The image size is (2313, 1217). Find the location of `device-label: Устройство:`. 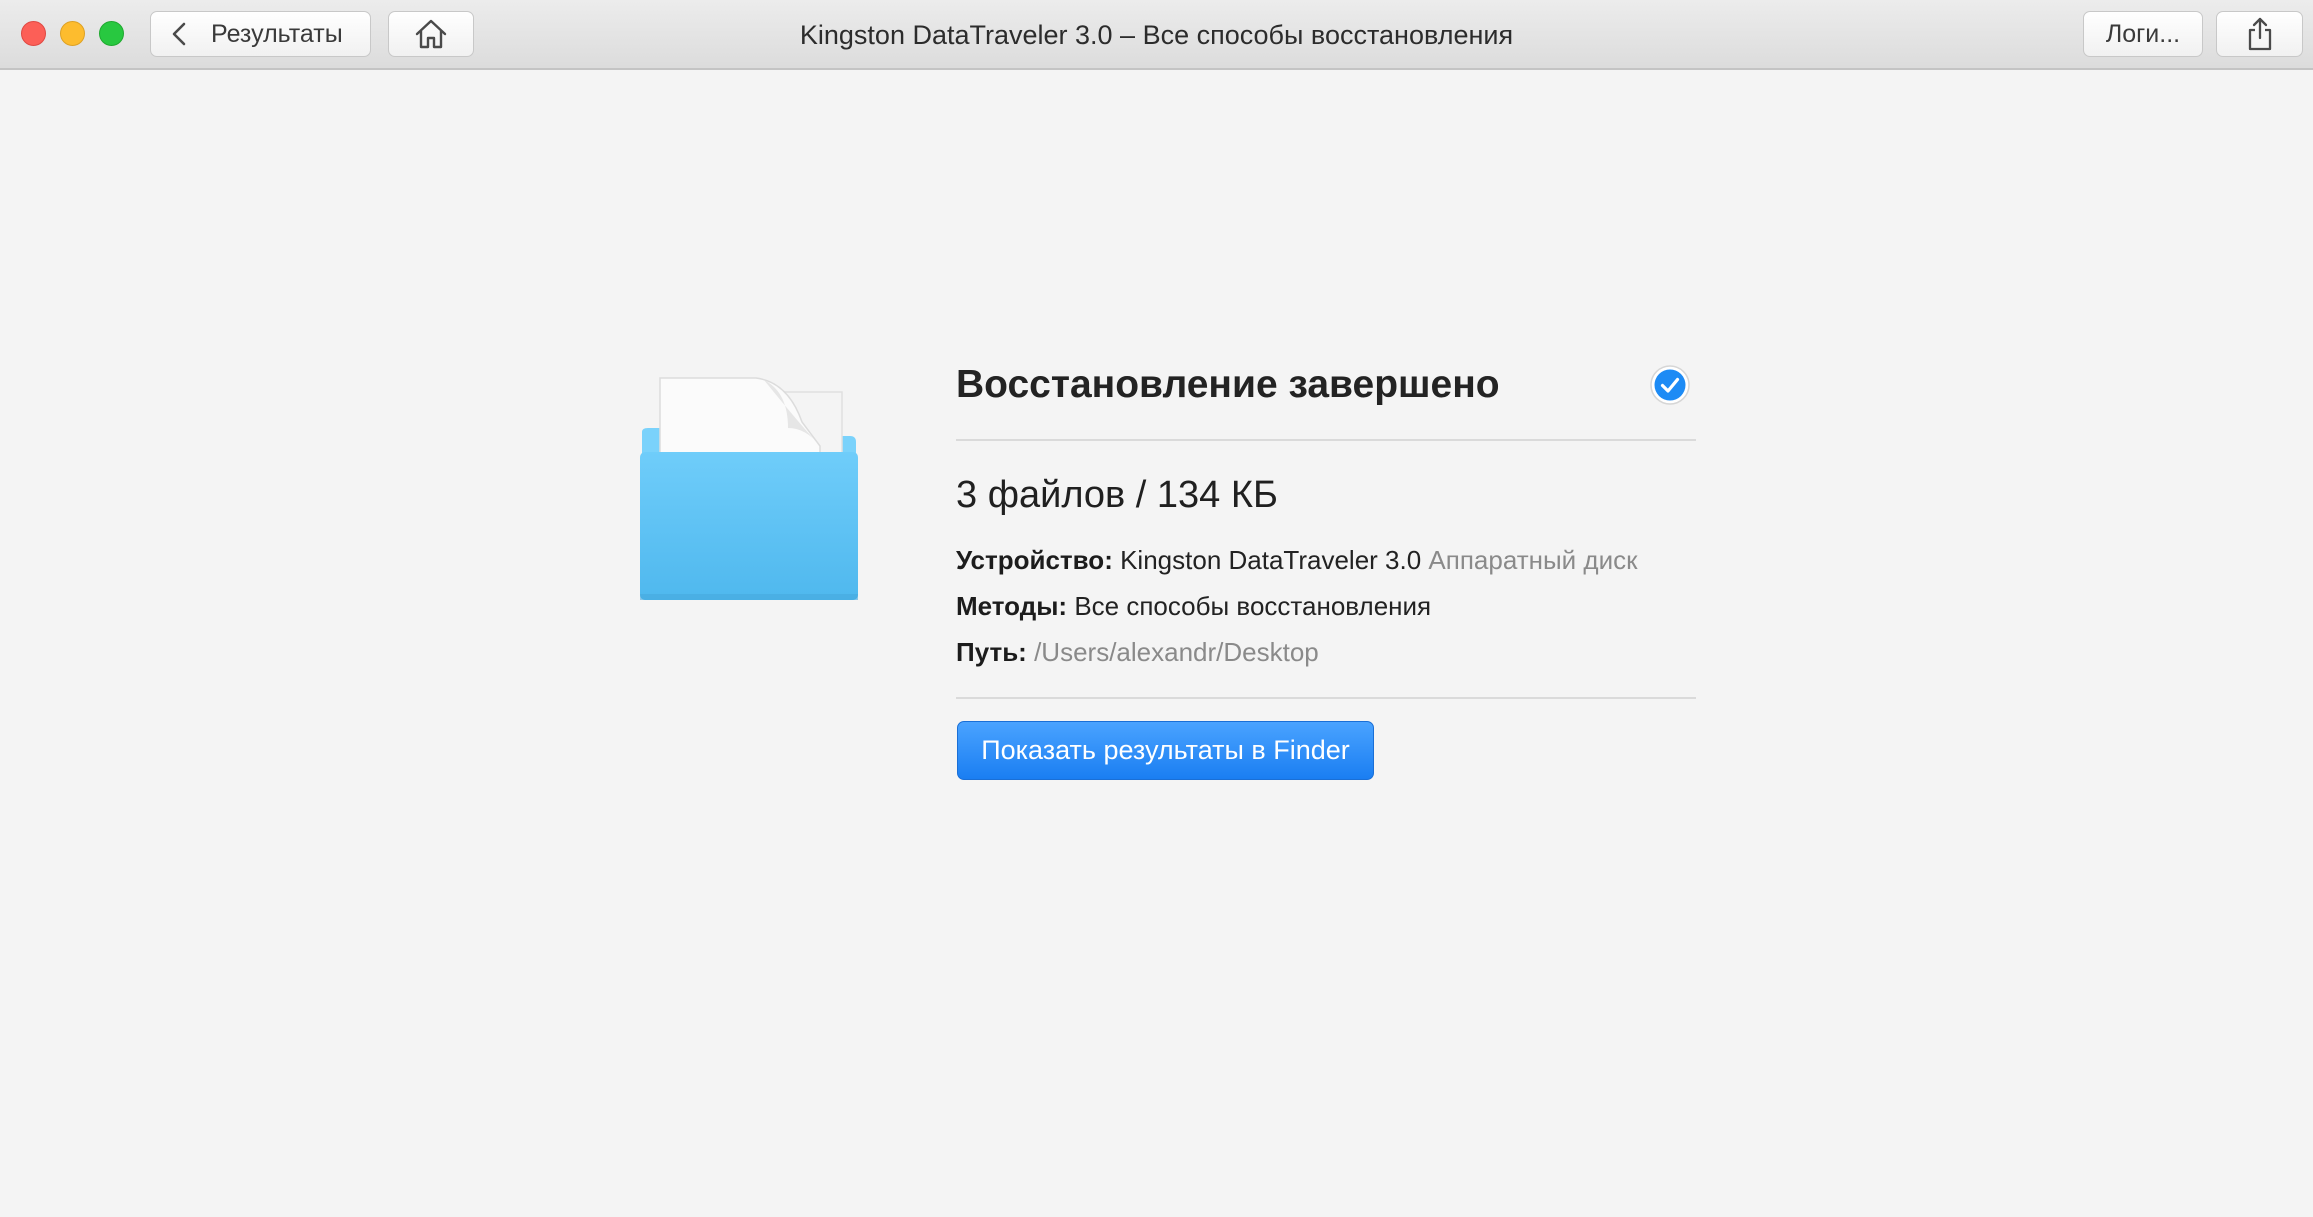

device-label: Устройство: is located at coordinates (1034, 560).